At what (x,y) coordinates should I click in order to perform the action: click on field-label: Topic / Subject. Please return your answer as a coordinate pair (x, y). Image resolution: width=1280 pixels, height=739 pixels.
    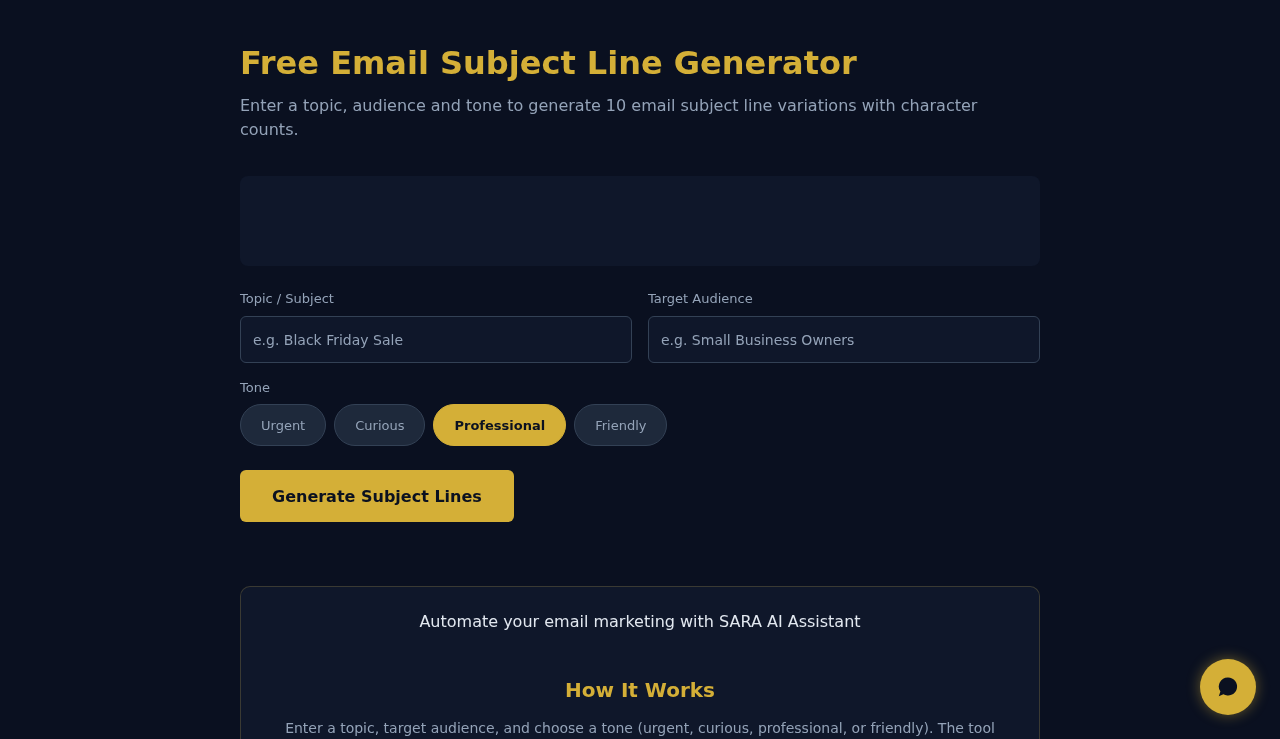
    Looking at the image, I should click on (287, 299).